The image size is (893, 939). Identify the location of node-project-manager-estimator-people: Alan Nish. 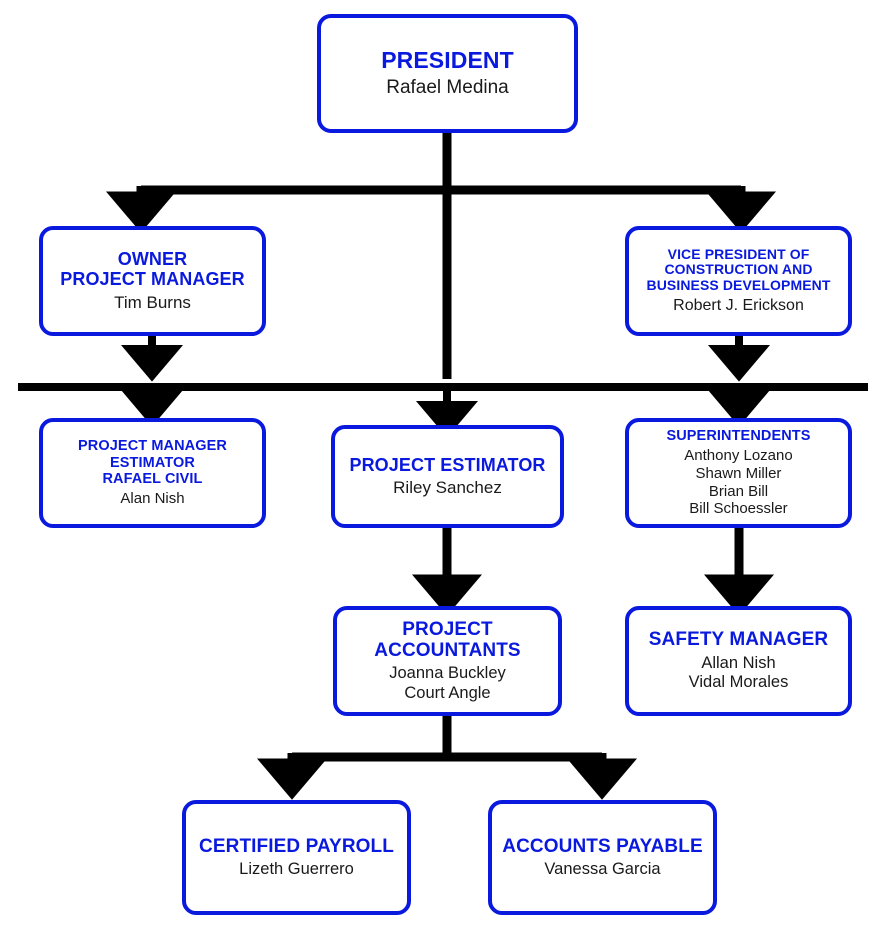
(152, 498).